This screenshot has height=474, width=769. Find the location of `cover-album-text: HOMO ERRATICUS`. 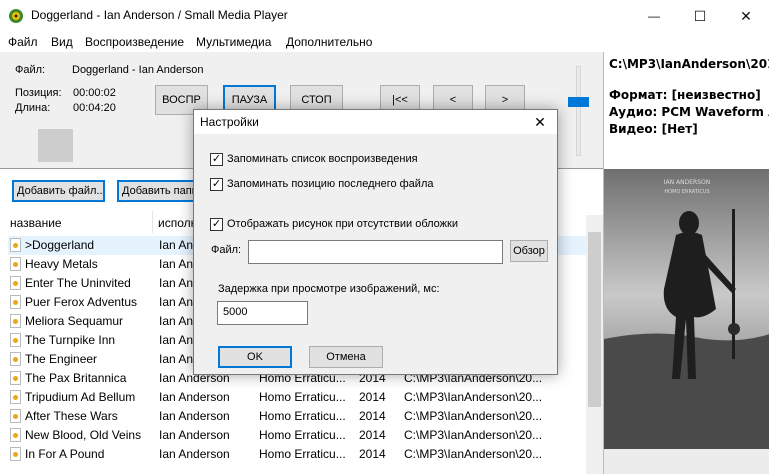

cover-album-text: HOMO ERRATICUS is located at coordinates (686, 192).